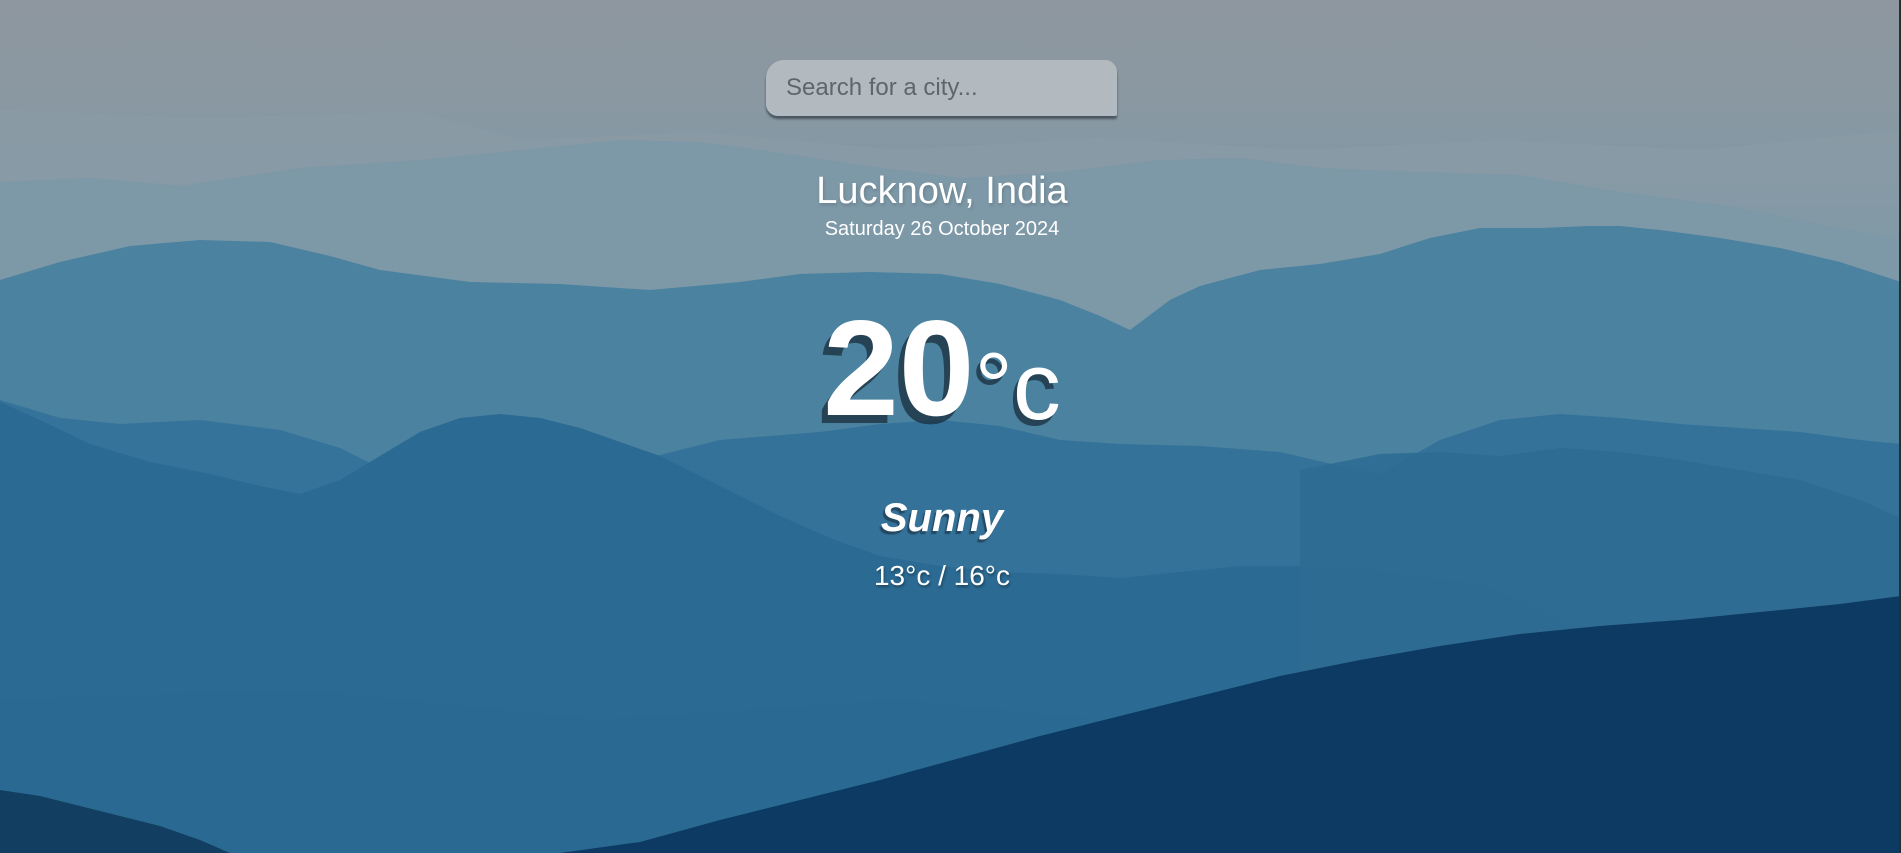 The image size is (1901, 853). I want to click on city-search-input, so click(941, 88).